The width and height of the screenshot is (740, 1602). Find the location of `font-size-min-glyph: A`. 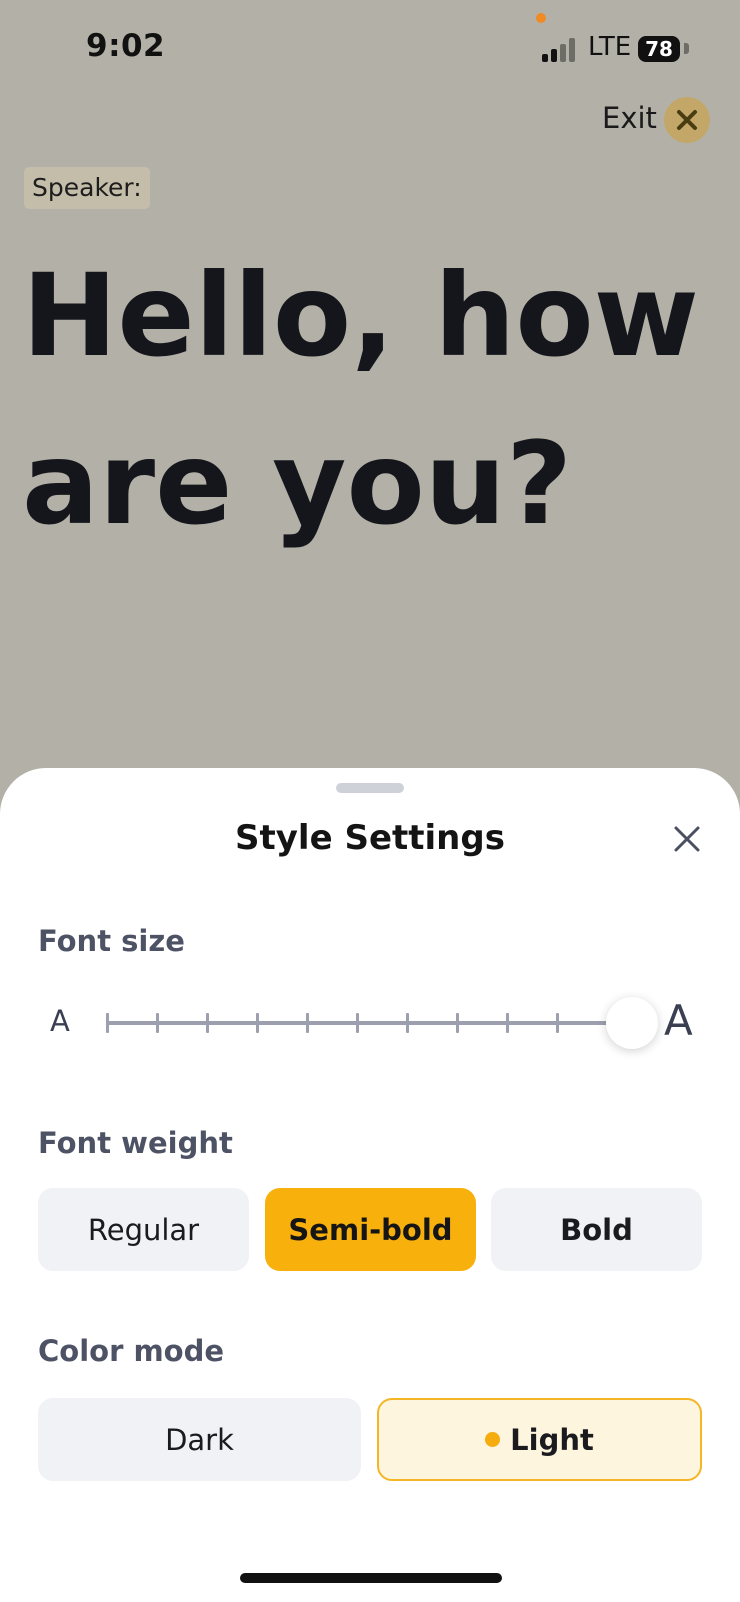

font-size-min-glyph: A is located at coordinates (60, 1021).